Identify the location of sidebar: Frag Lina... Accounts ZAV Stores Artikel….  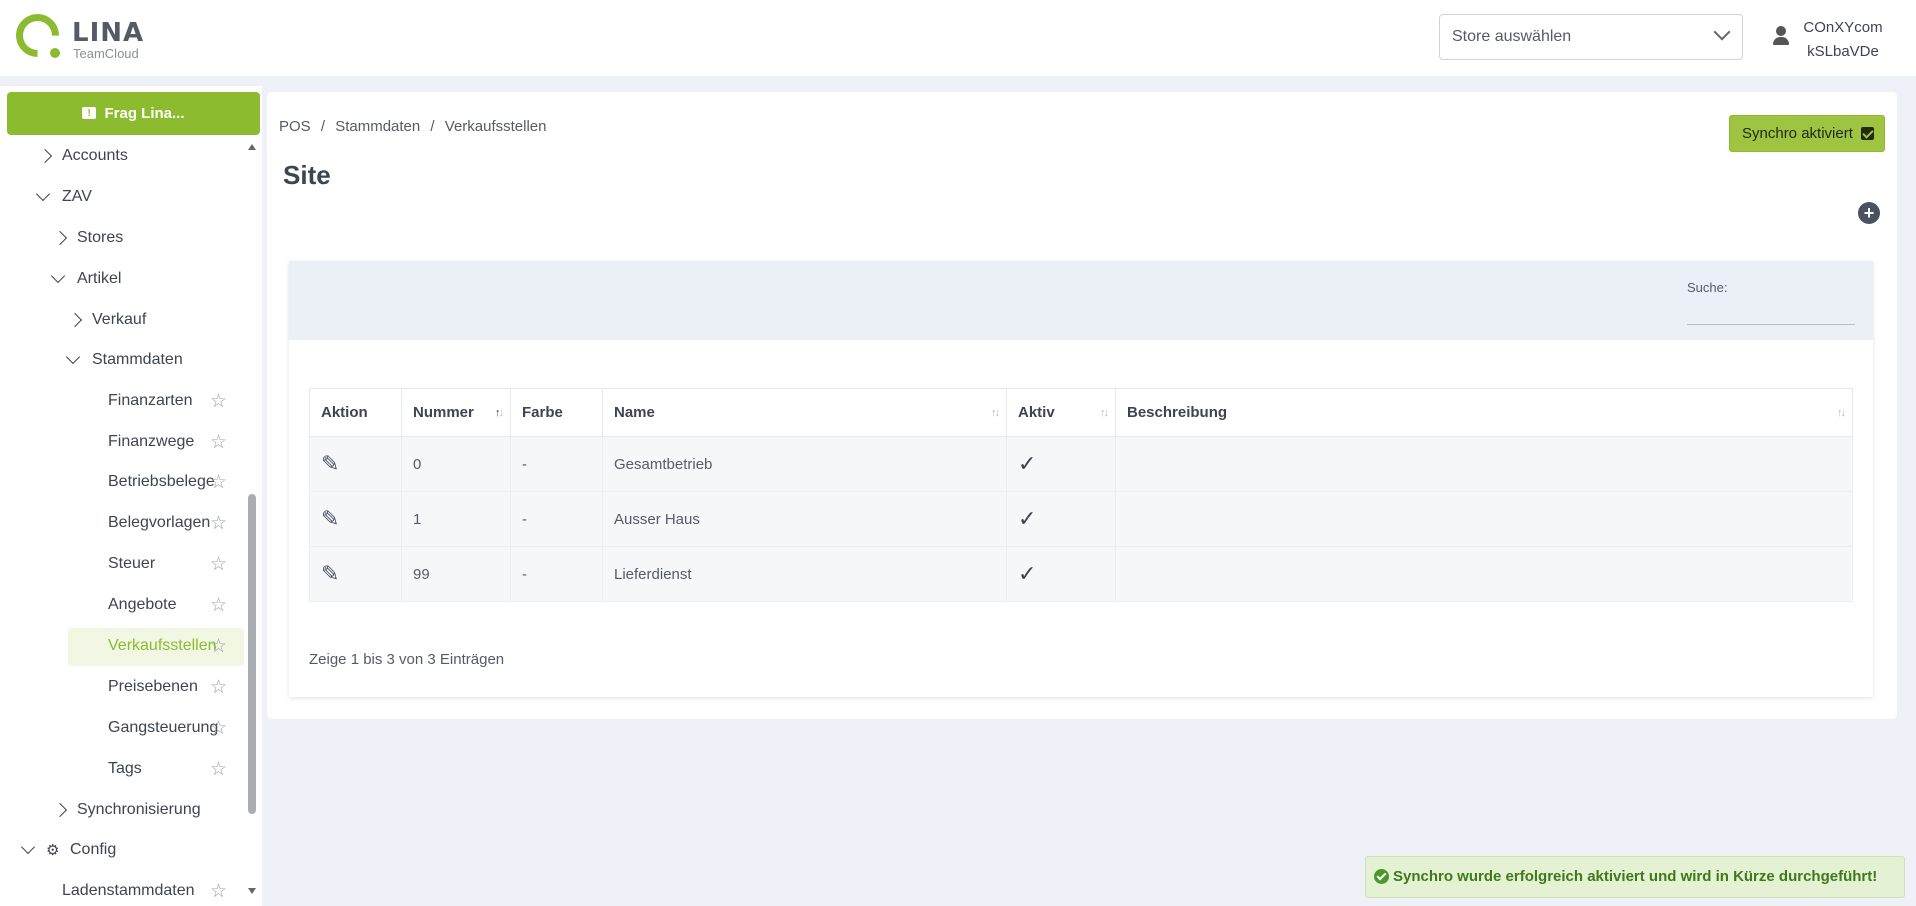
(131, 496).